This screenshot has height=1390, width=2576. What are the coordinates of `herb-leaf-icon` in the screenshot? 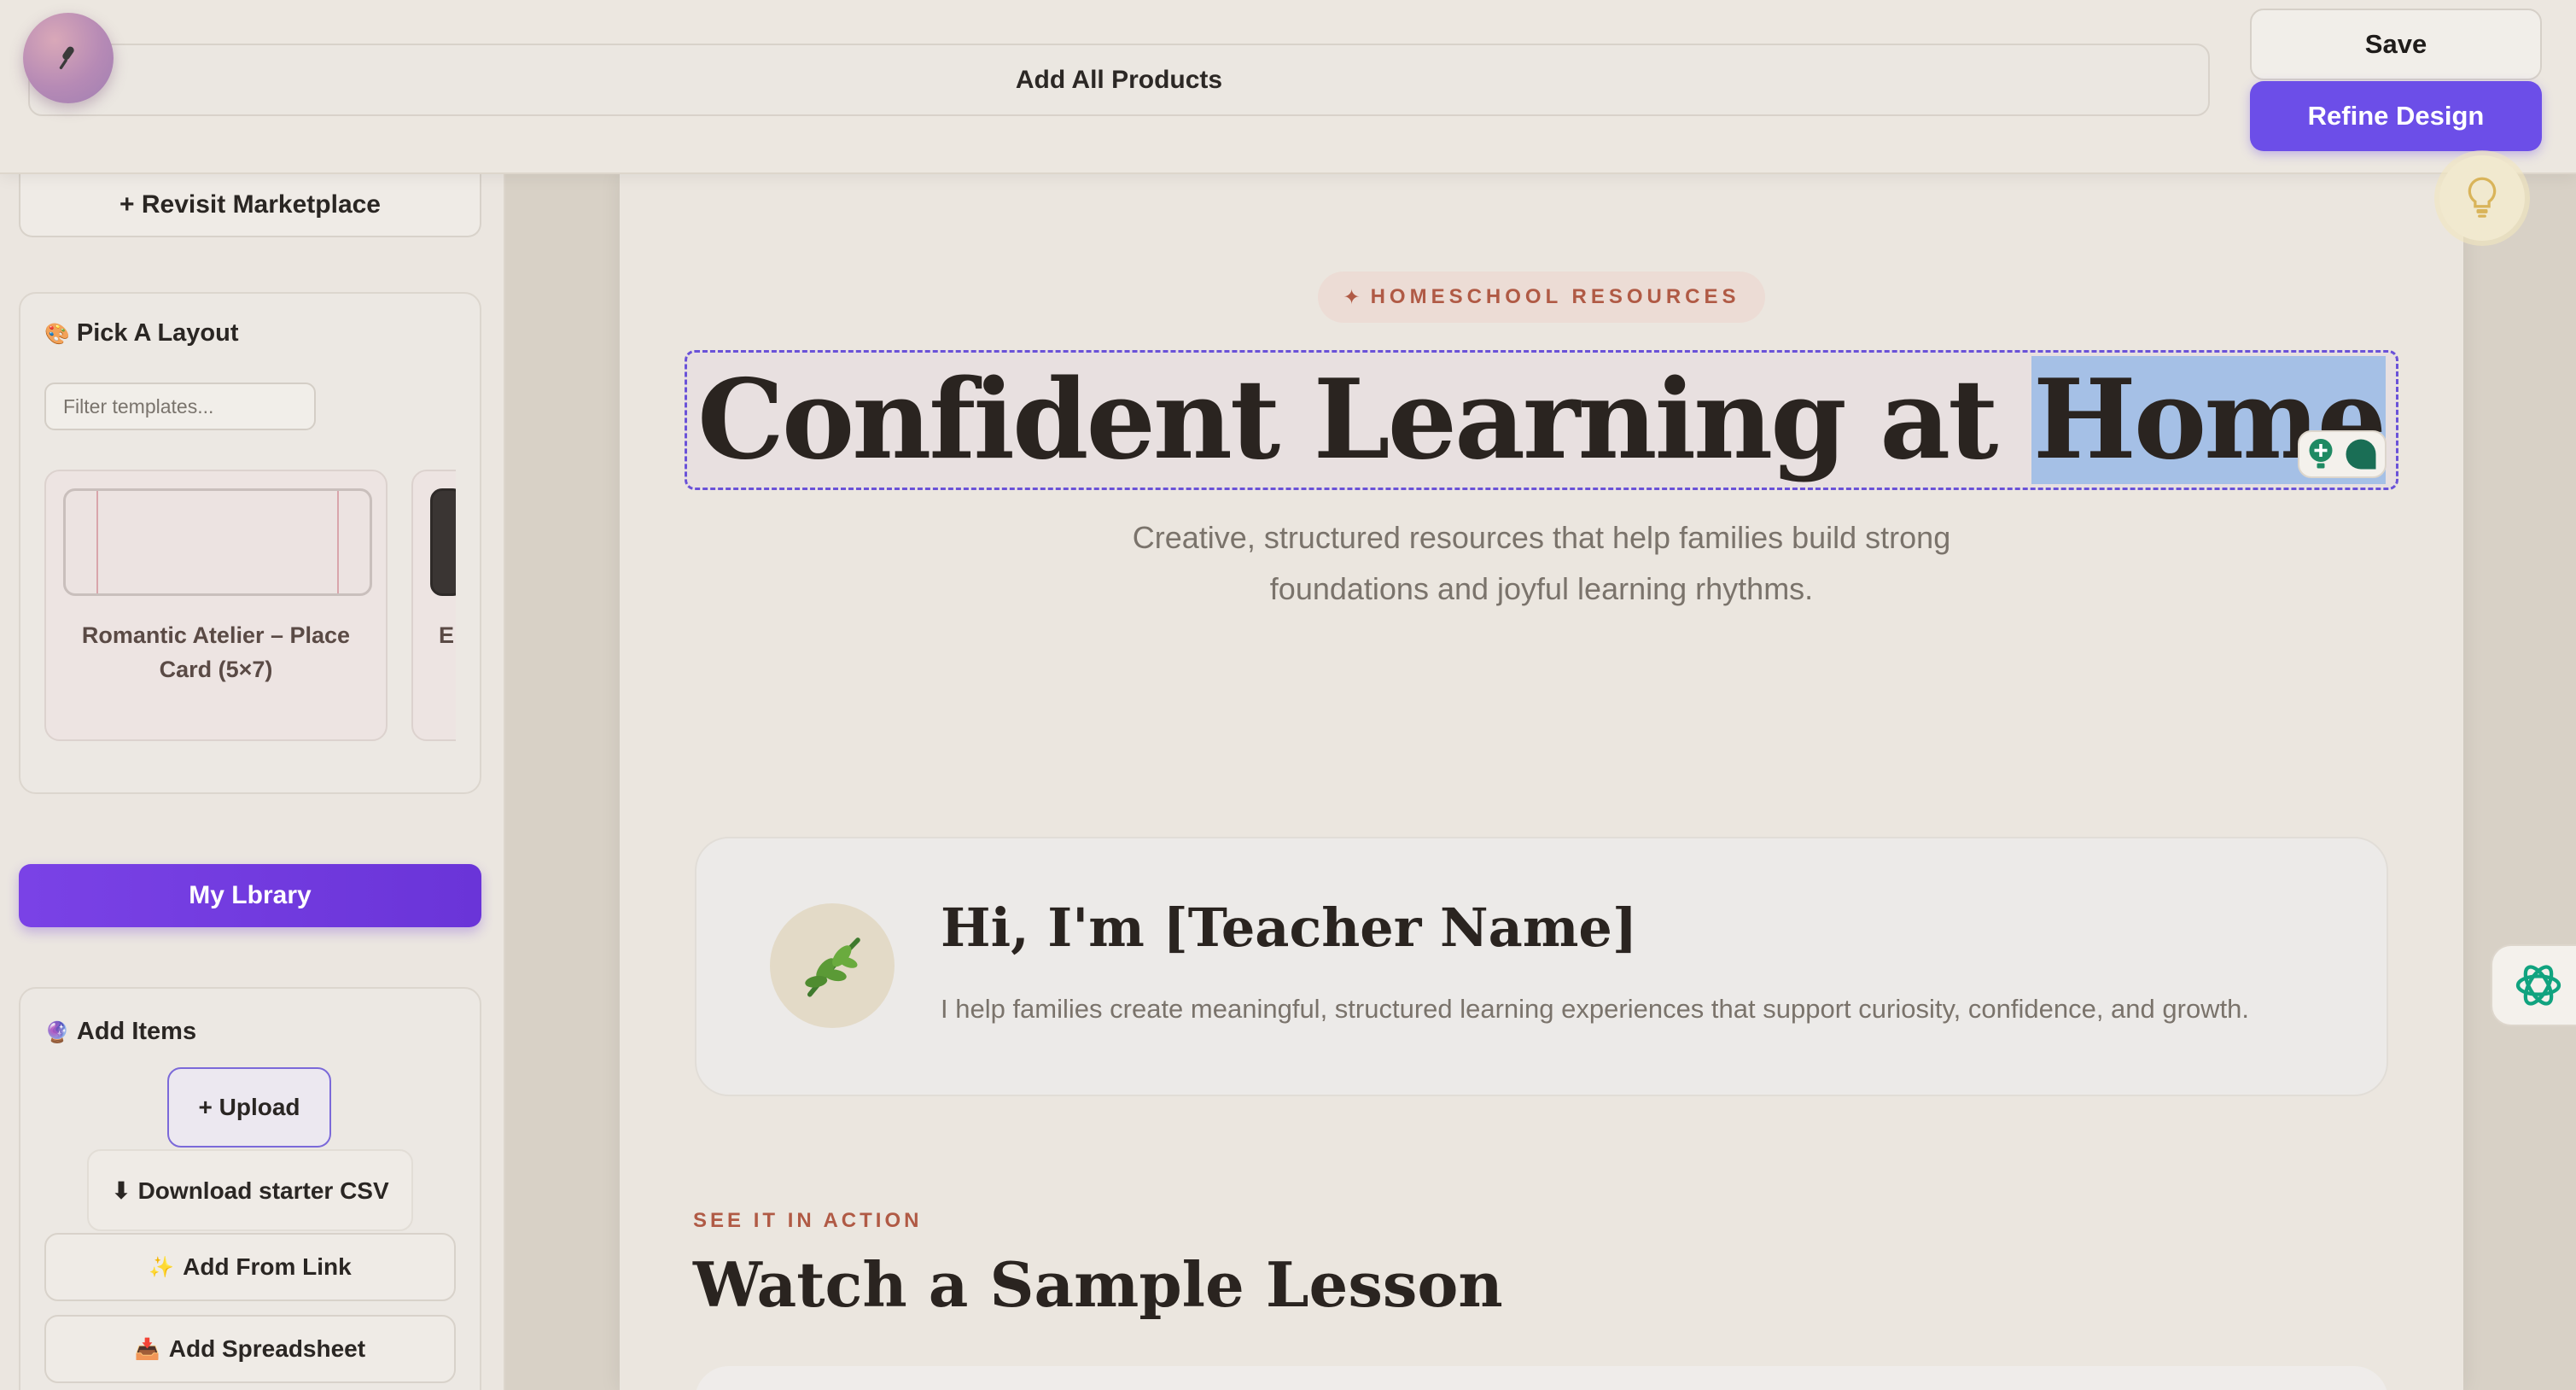 It's located at (832, 967).